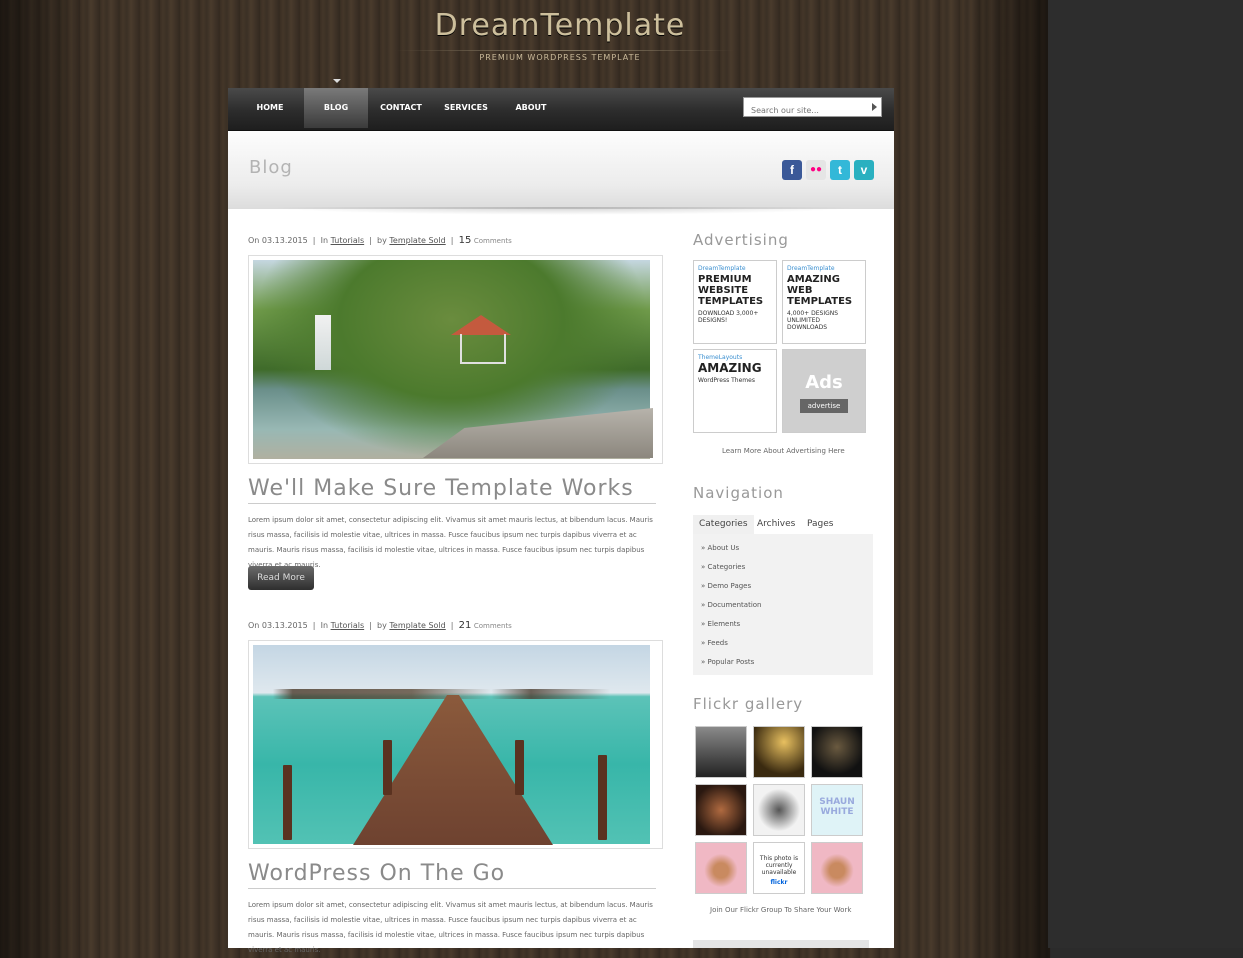 The height and width of the screenshot is (958, 1243). Describe the element at coordinates (714, 643) in the screenshot. I see `category-link: » Feeds` at that location.